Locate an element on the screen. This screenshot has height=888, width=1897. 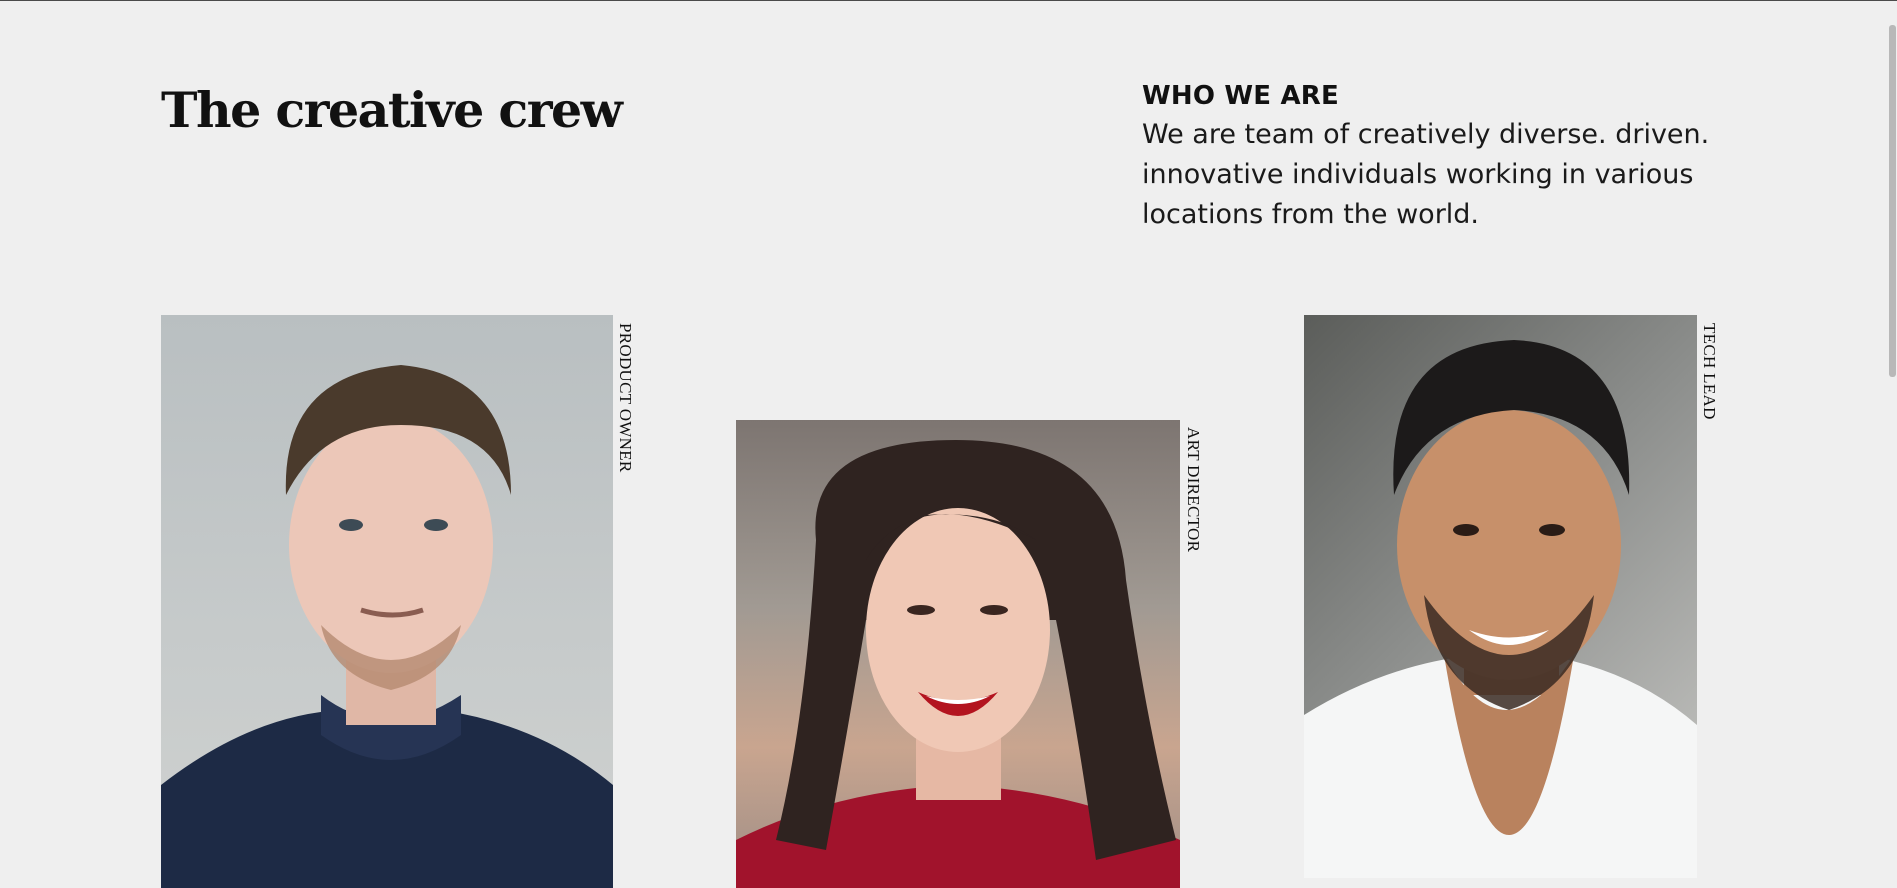
tech-lead-photo is located at coordinates (1500, 596).